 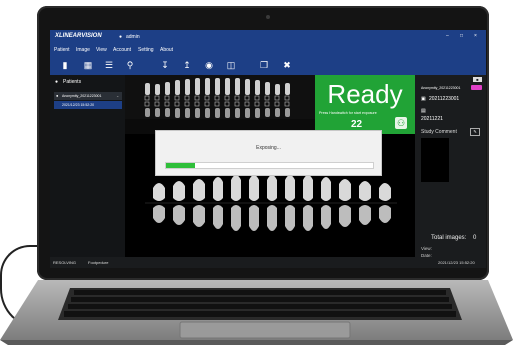 I want to click on list-icon: ☰, so click(x=109, y=65).